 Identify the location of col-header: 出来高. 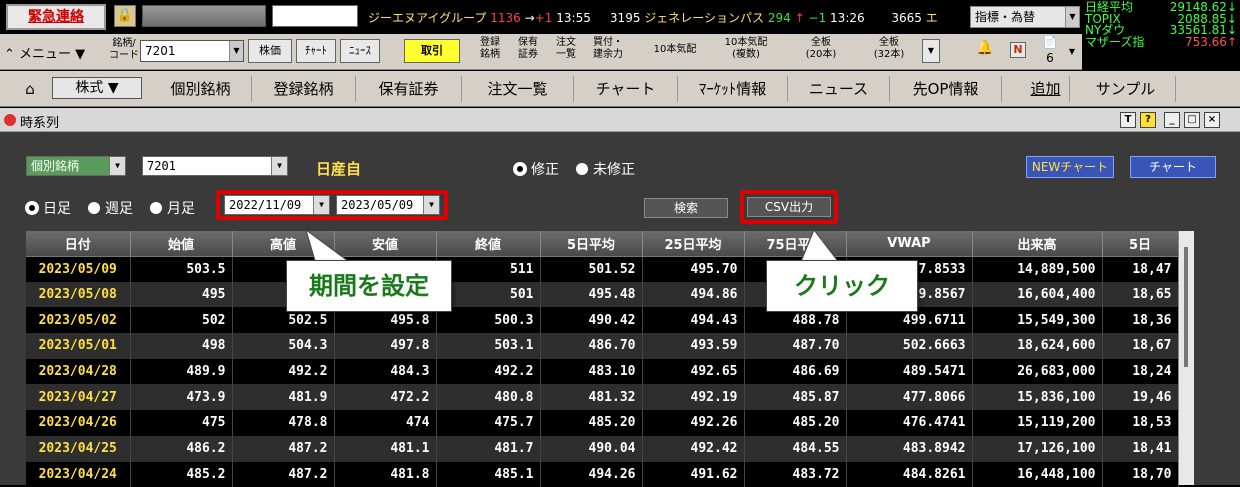
(1037, 243).